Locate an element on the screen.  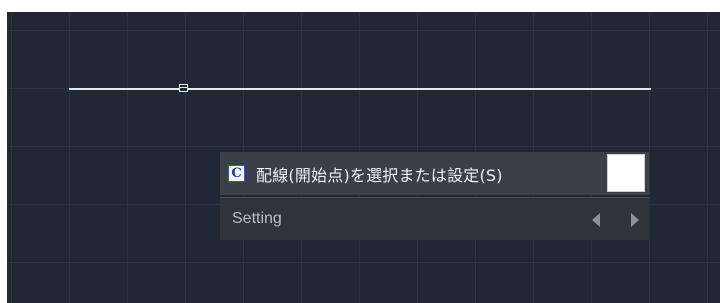
setting-row: Setting is located at coordinates (434, 218).